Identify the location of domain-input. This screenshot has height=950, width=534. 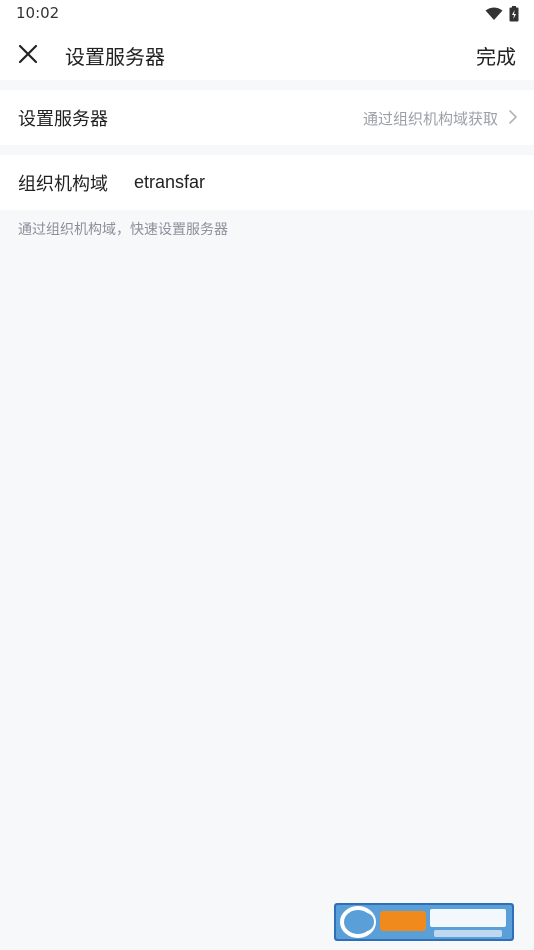
(319, 182).